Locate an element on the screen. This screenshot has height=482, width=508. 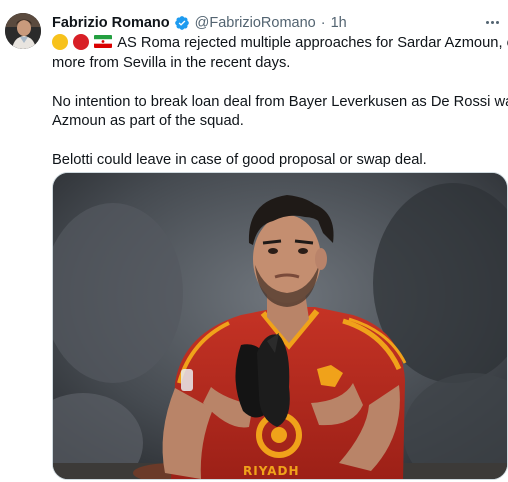
tweet-line-4: Azmoun as part of the squad. is located at coordinates (148, 121).